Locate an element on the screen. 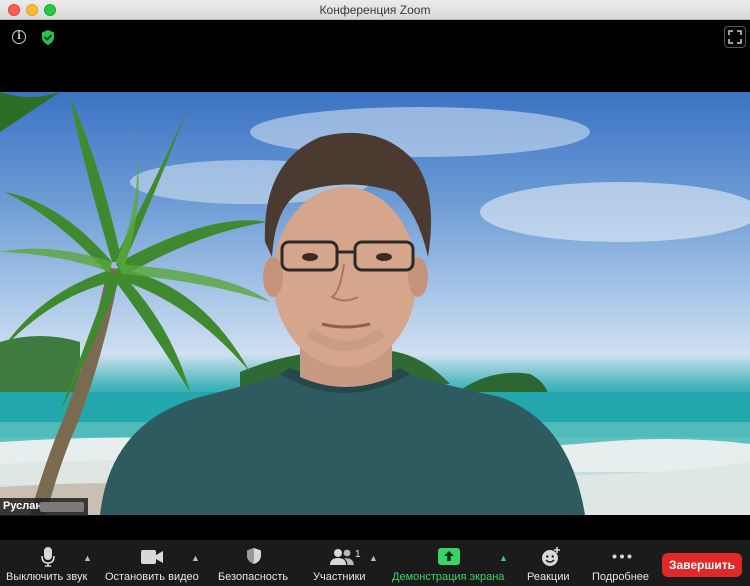 Image resolution: width=750 pixels, height=586 pixels. share-screen-label: Демонстрация экрана is located at coordinates (448, 577).